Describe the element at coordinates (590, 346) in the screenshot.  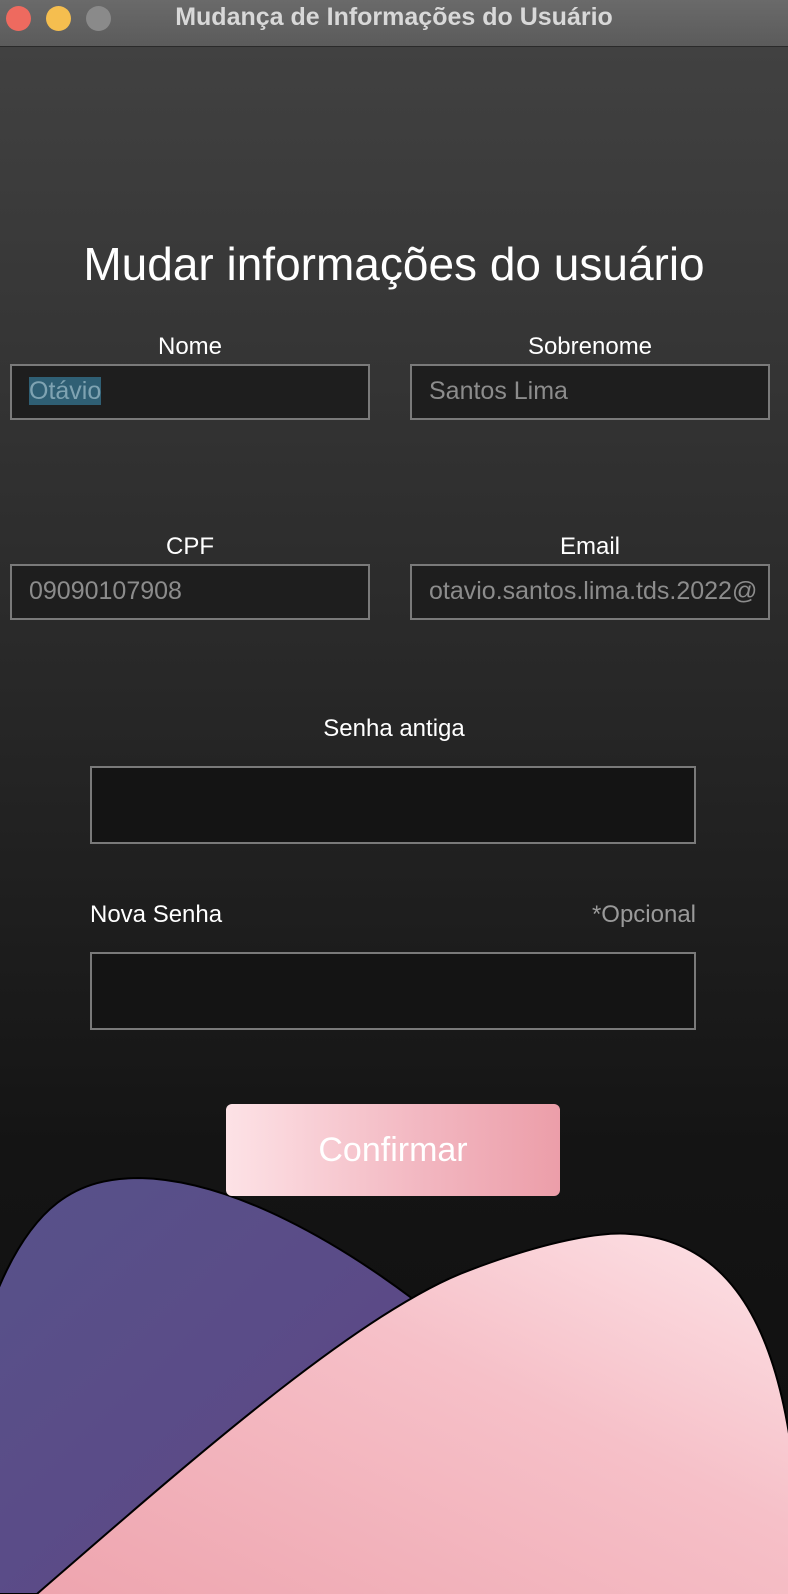
I see `sobrenome-label: Sobrenome` at that location.